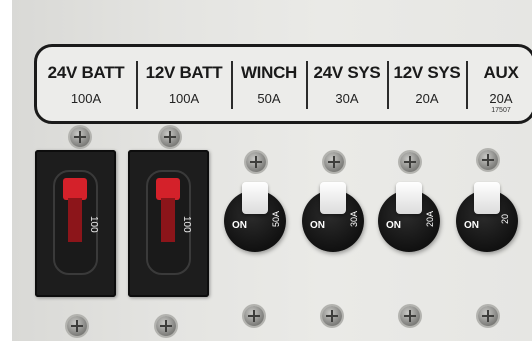 This screenshot has height=341, width=532. I want to click on toggle-rating: 50A, so click(276, 219).